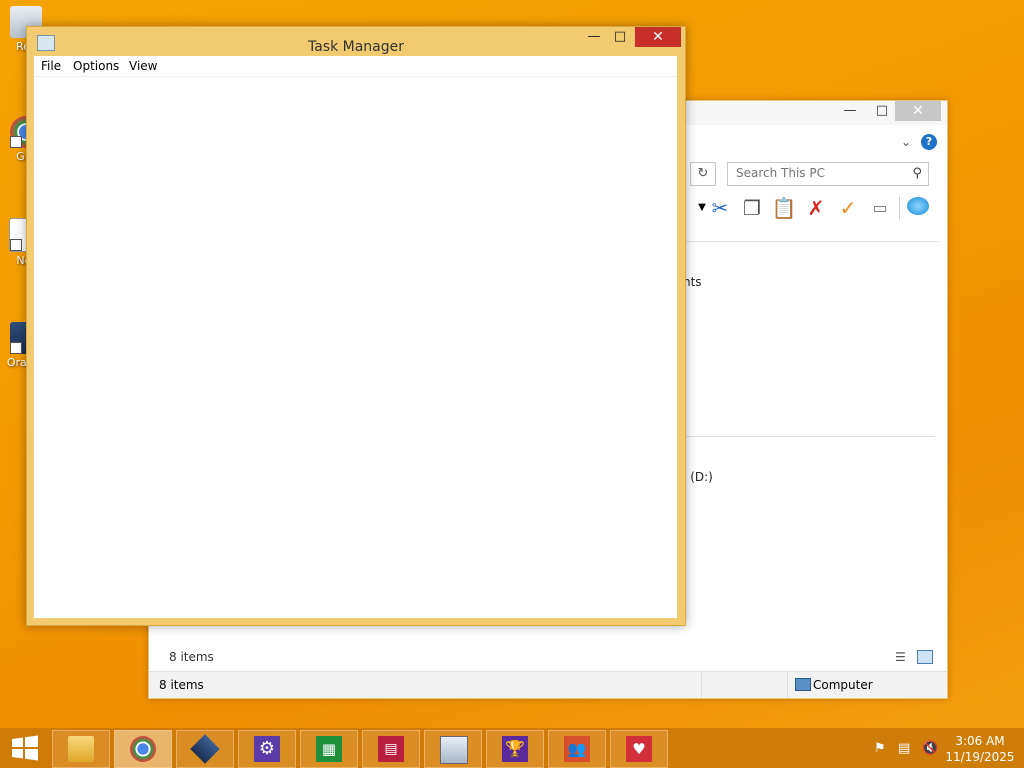 This screenshot has width=1024, height=768. I want to click on network-icon: ▤, so click(904, 748).